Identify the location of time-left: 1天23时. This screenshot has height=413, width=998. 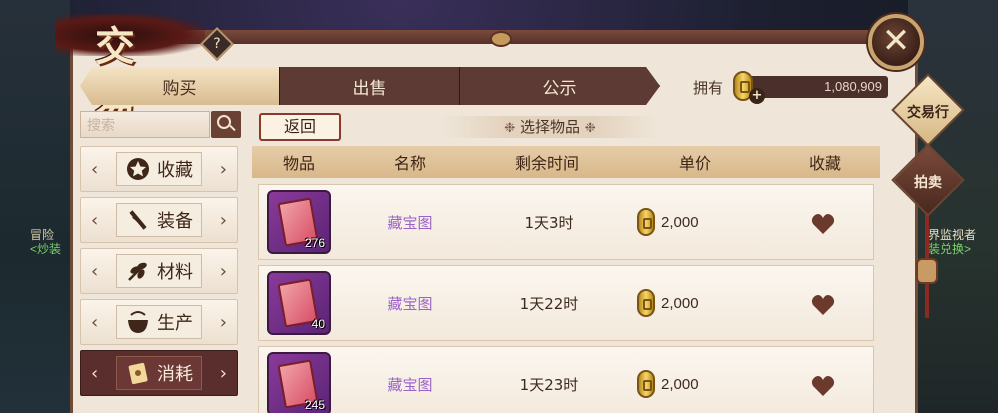
(549, 384).